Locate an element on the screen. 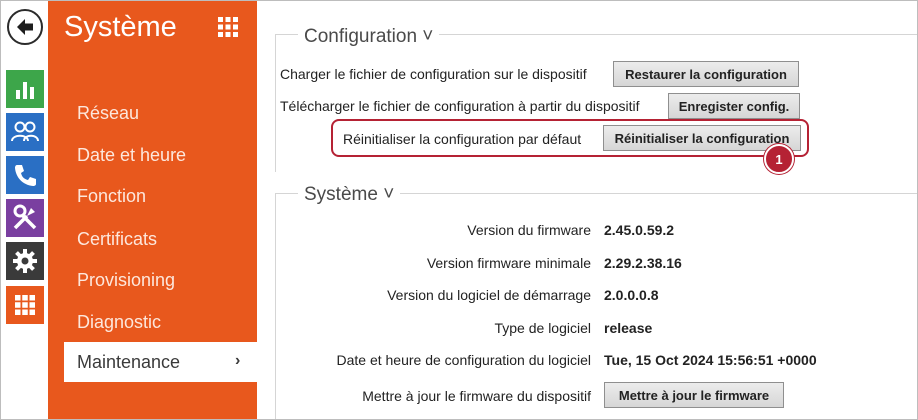  users-icon is located at coordinates (25, 132).